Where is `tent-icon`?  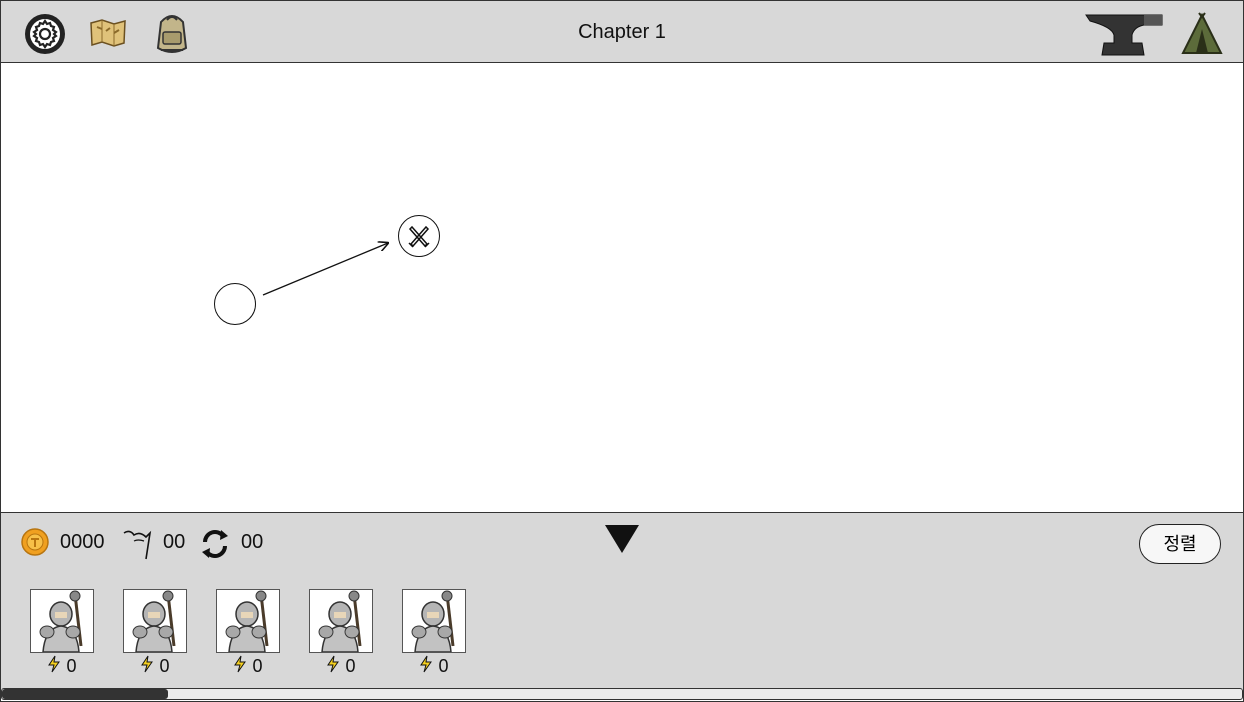 tent-icon is located at coordinates (1202, 36).